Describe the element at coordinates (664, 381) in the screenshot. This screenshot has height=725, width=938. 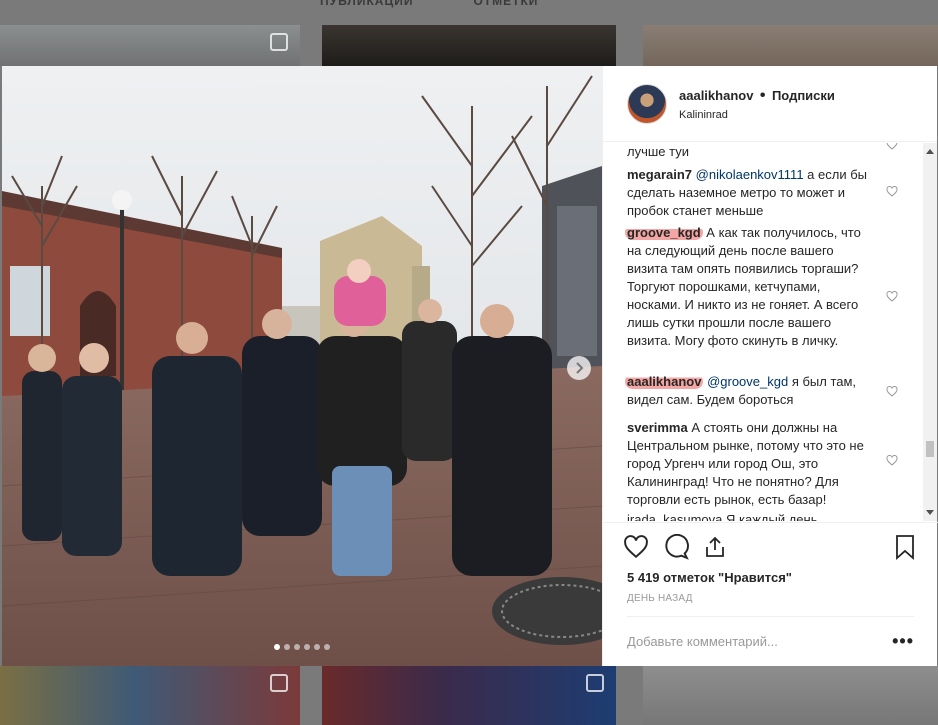
I see `comment-username: aaalikhanov` at that location.